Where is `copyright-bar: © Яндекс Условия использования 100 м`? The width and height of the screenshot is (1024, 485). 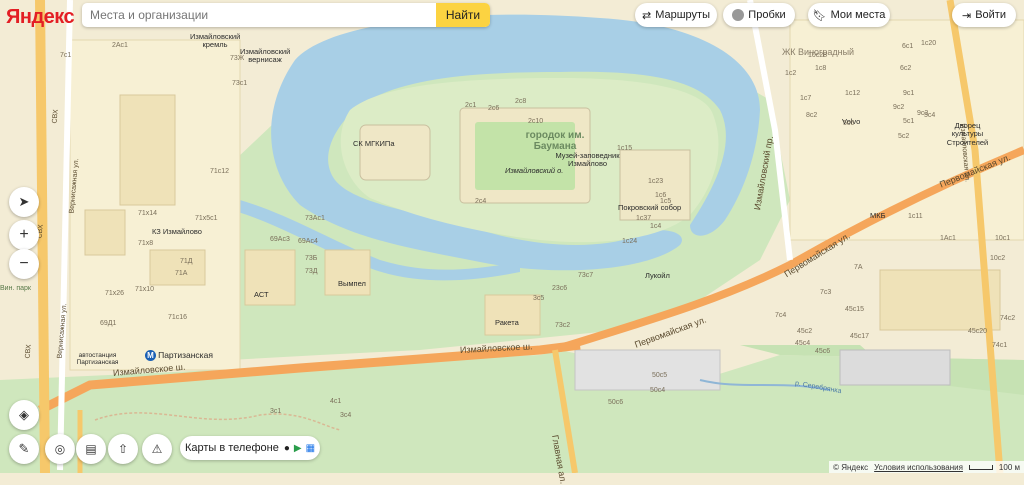 copyright-bar: © Яндекс Условия использования 100 м is located at coordinates (926, 467).